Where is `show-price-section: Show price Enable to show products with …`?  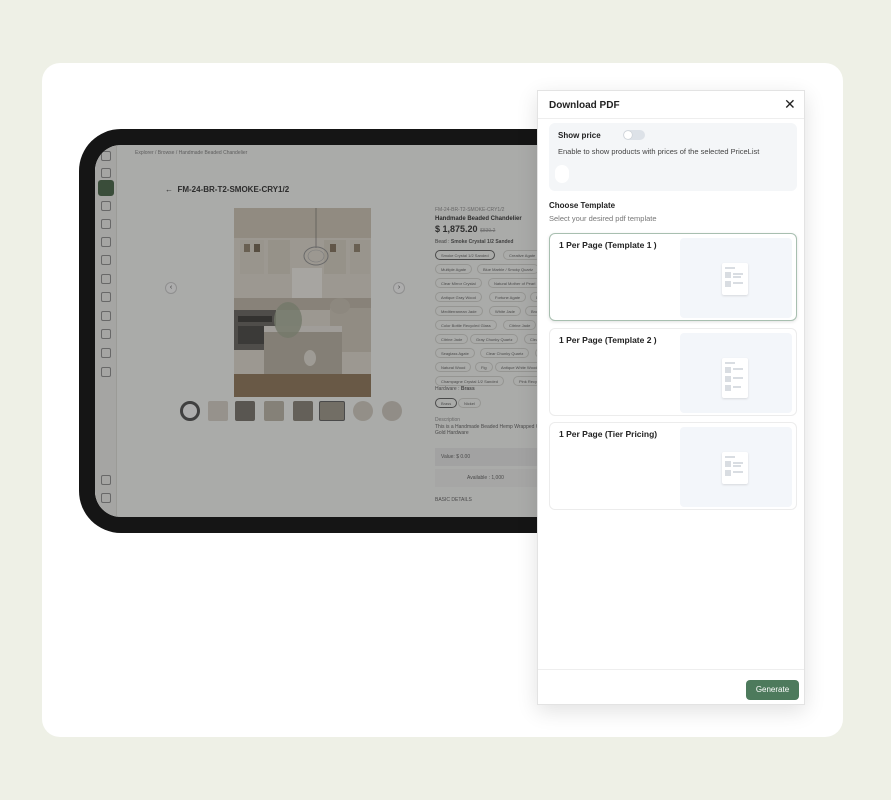 show-price-section: Show price Enable to show products with … is located at coordinates (673, 157).